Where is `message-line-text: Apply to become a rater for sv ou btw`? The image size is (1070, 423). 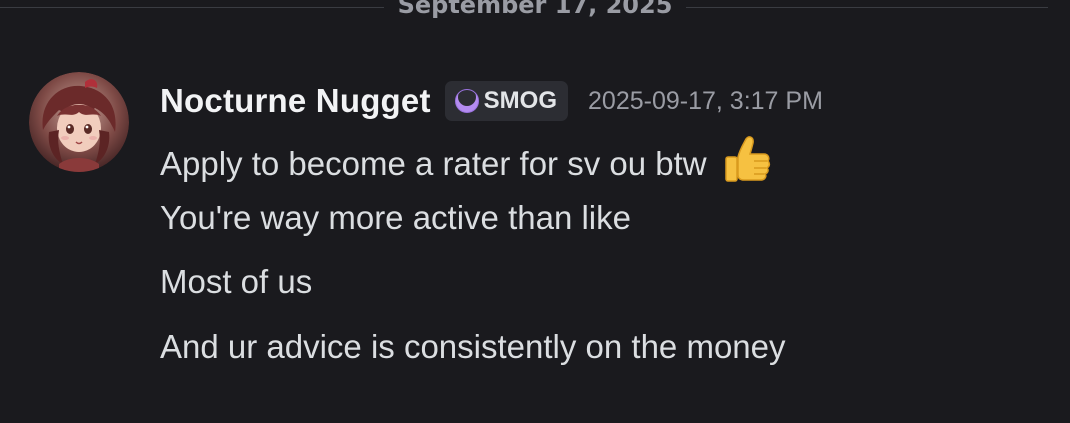 message-line-text: Apply to become a rater for sv ou btw is located at coordinates (433, 163).